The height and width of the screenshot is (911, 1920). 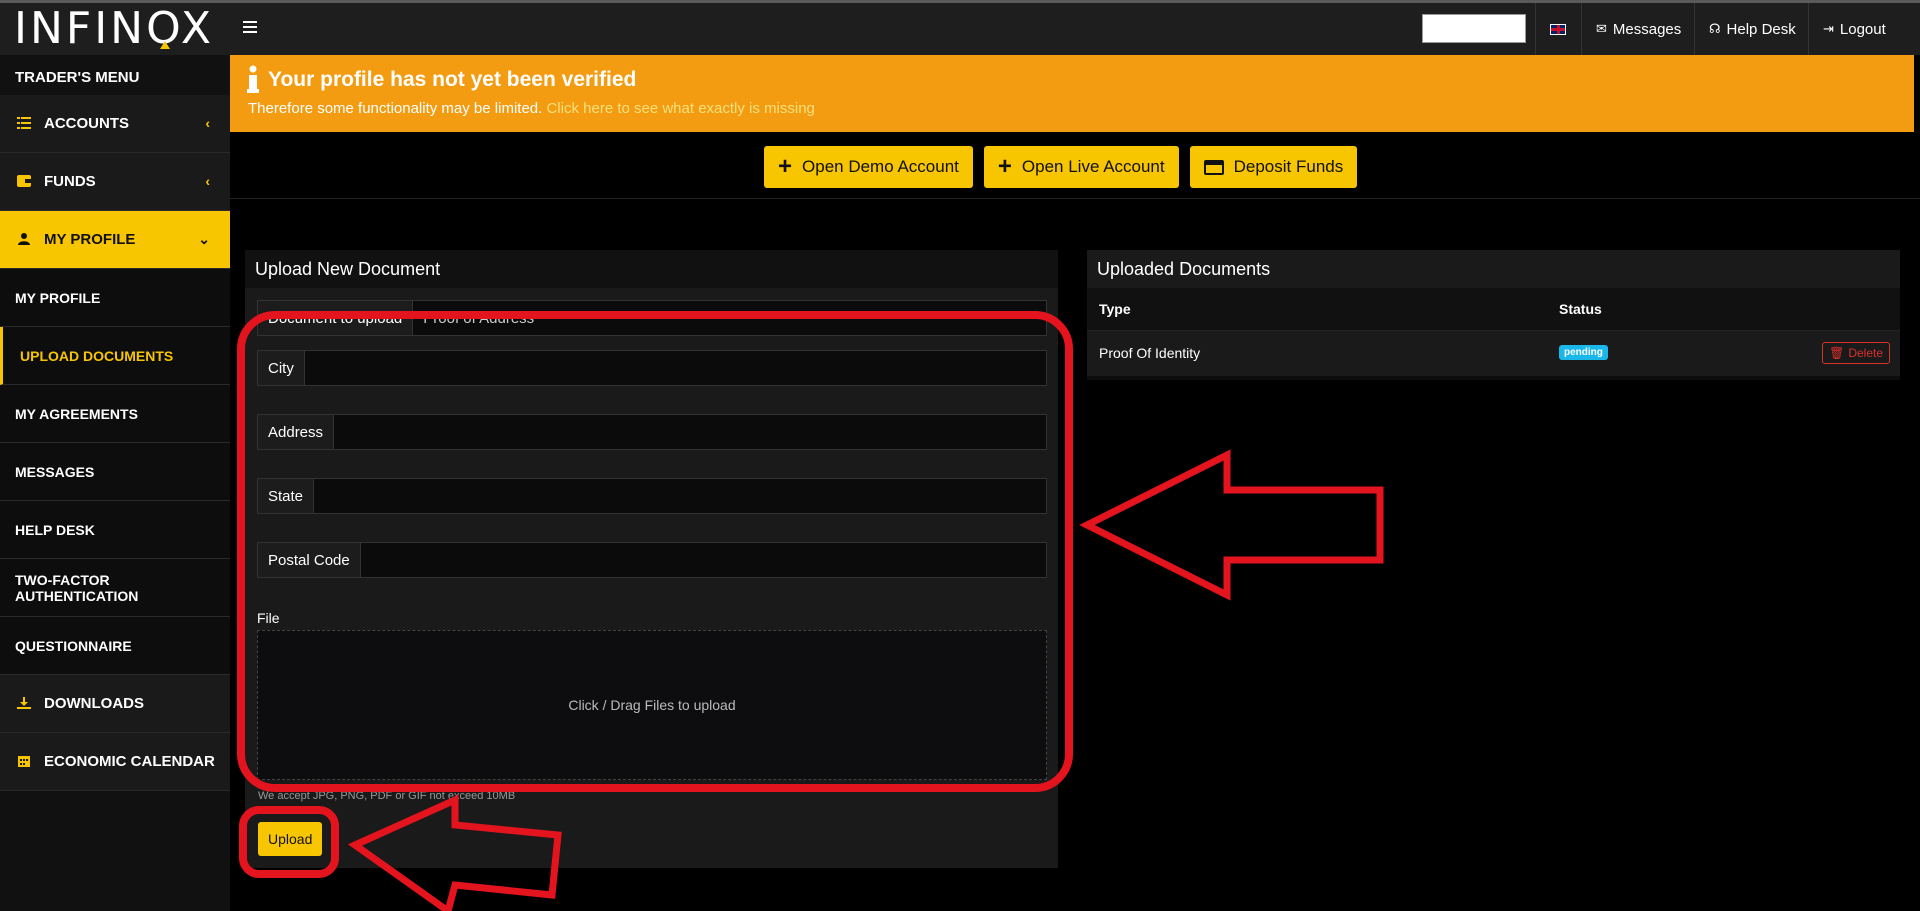 What do you see at coordinates (680, 496) in the screenshot?
I see `state-input` at bounding box center [680, 496].